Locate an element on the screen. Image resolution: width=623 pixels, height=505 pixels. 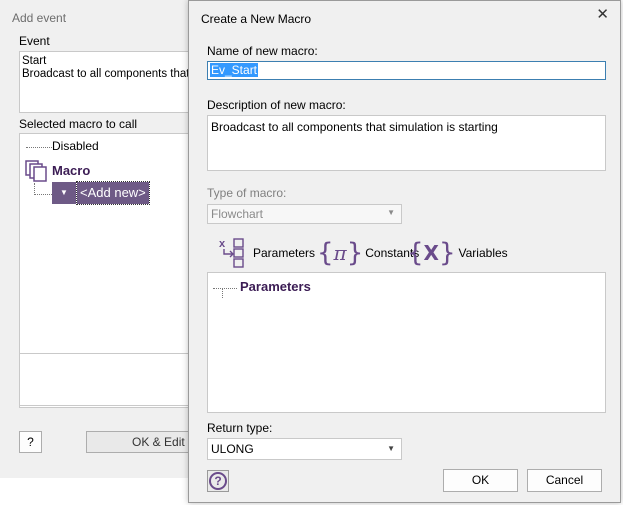
tab-variables: {X} Variables is located at coordinates (457, 253).